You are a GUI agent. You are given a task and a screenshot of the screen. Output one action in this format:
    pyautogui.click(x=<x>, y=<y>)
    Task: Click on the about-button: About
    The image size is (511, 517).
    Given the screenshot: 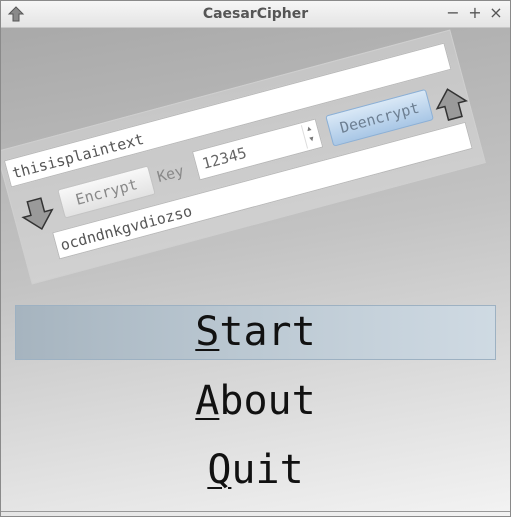 What is the action you would take?
    pyautogui.click(x=255, y=401)
    